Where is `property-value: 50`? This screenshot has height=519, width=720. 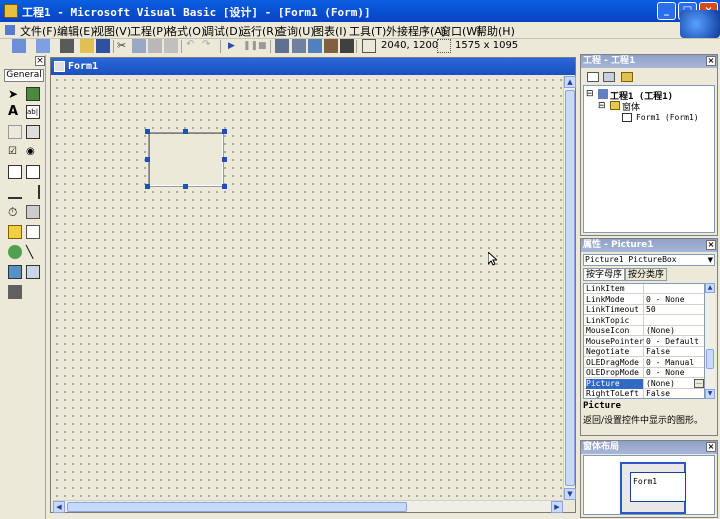
property-value: 50 is located at coordinates (675, 309).